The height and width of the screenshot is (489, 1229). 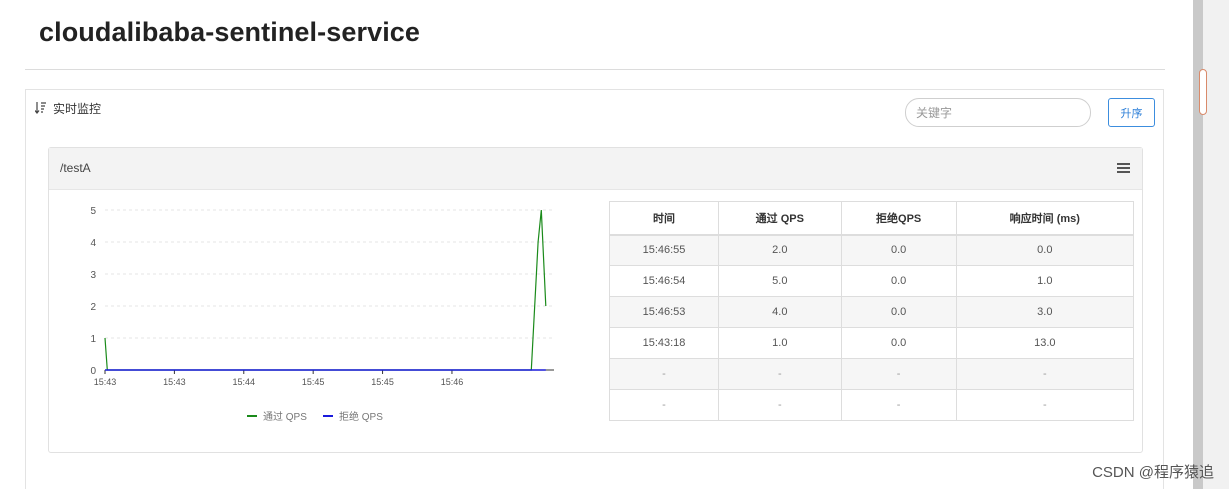 What do you see at coordinates (1153, 472) in the screenshot?
I see `watermark: CSDN @程序猿追` at bounding box center [1153, 472].